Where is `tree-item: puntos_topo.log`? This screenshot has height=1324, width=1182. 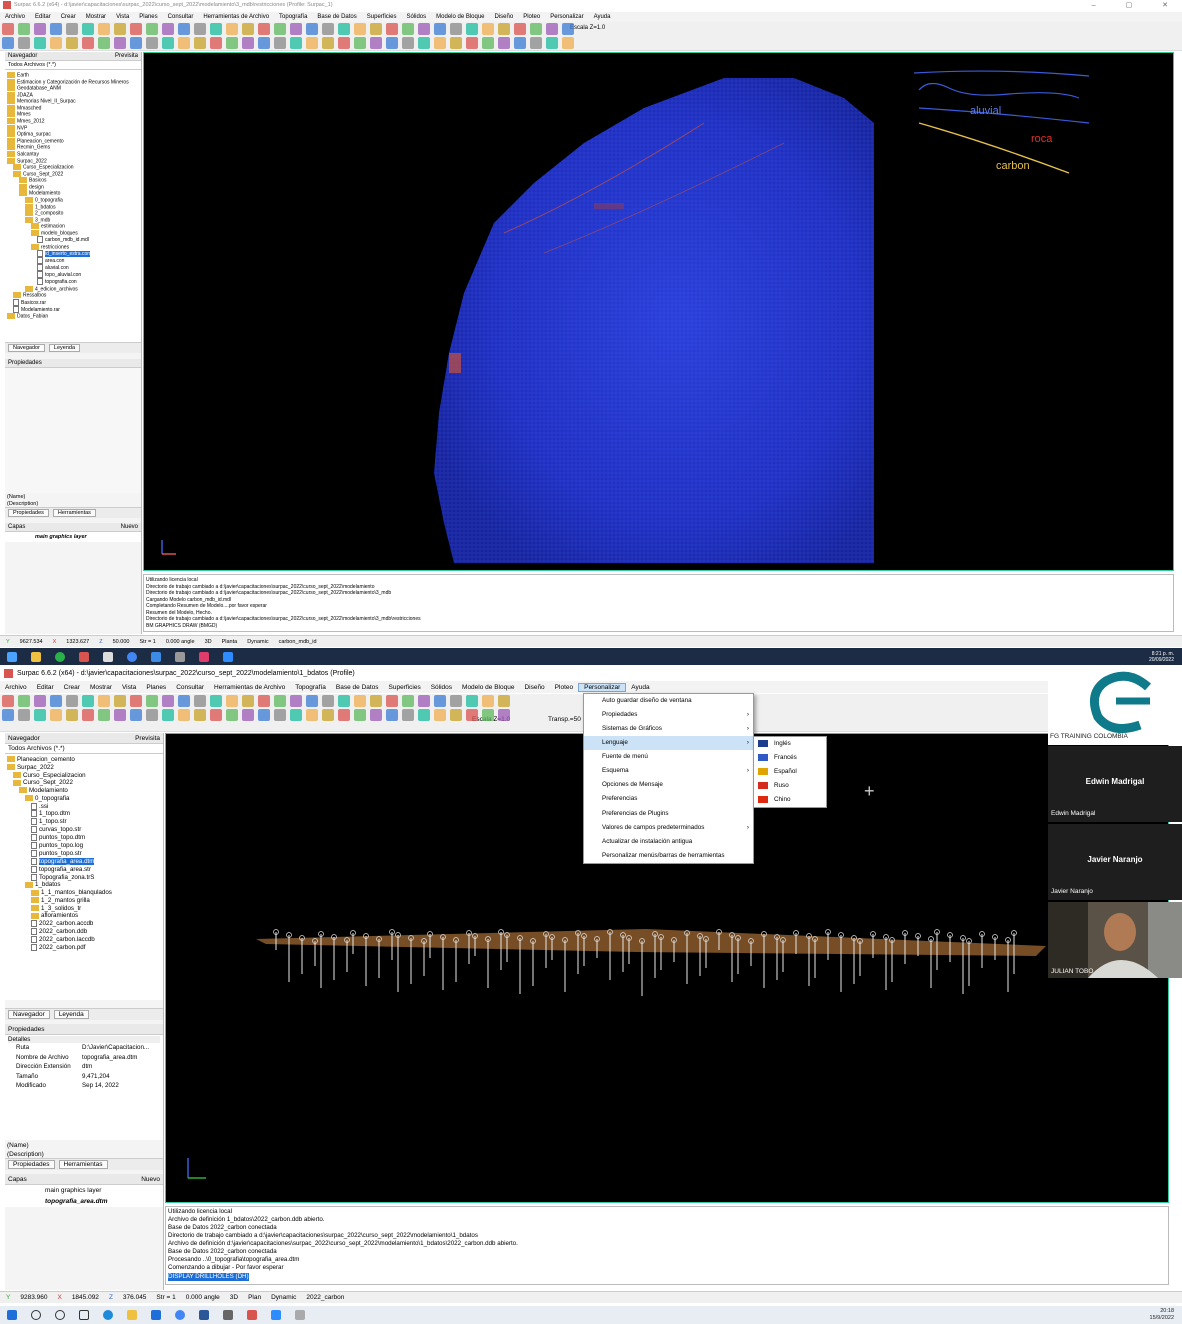
tree-item: puntos_topo.log is located at coordinates (84, 845).